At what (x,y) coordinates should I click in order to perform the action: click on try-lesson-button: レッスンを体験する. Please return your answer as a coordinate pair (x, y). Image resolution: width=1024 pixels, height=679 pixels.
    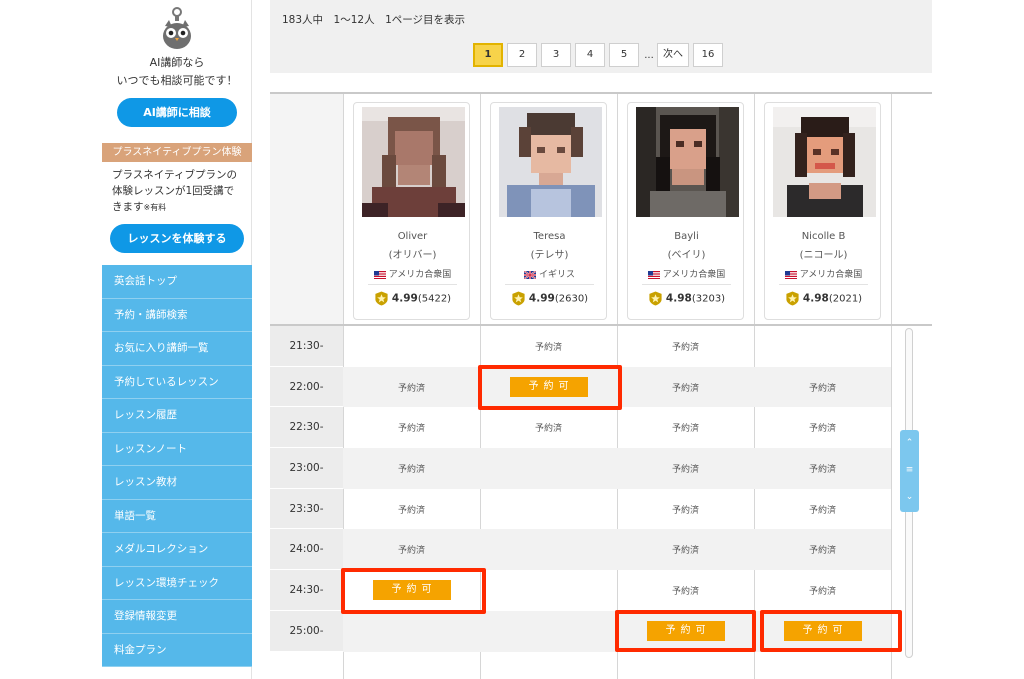
    Looking at the image, I should click on (177, 238).